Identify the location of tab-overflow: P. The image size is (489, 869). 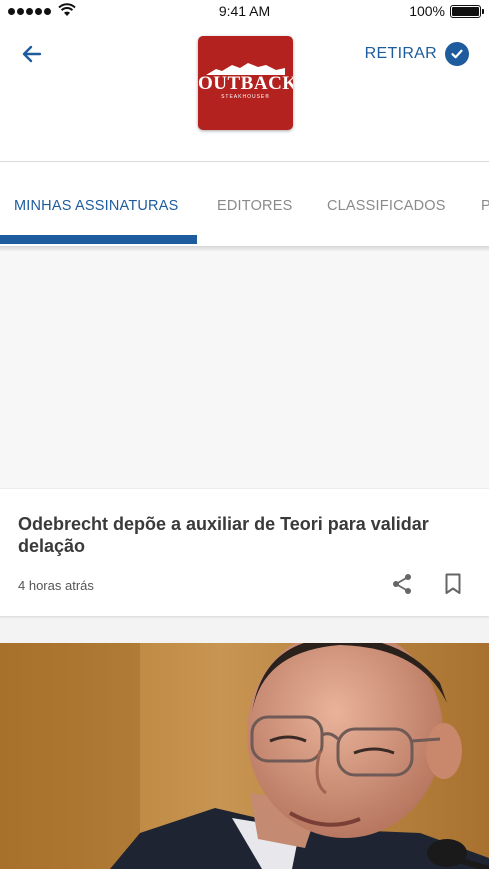
(485, 206).